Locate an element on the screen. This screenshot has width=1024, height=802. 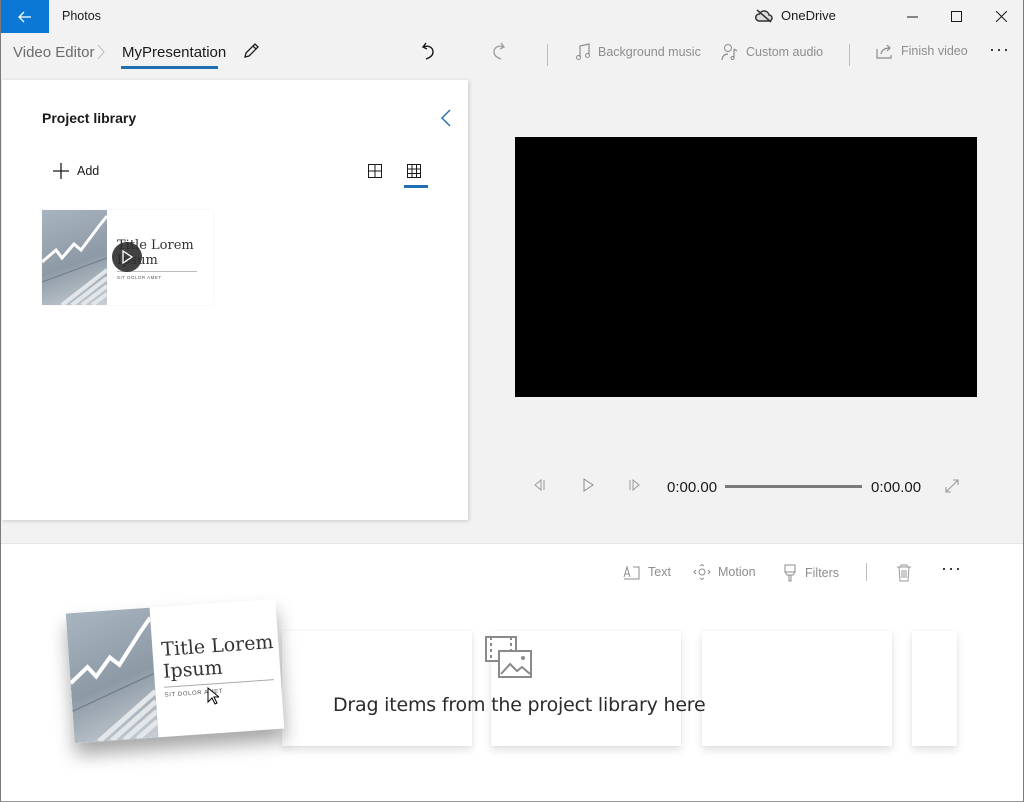
person-audio-icon is located at coordinates (729, 52).